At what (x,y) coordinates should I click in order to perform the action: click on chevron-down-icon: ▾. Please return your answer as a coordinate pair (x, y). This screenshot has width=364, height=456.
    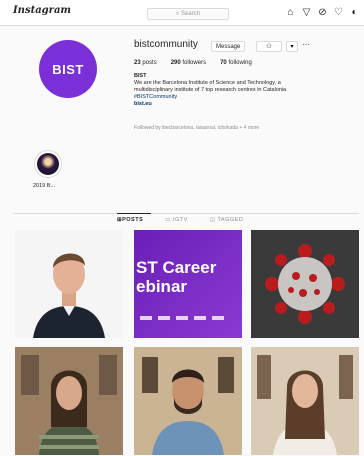
    Looking at the image, I should click on (292, 47).